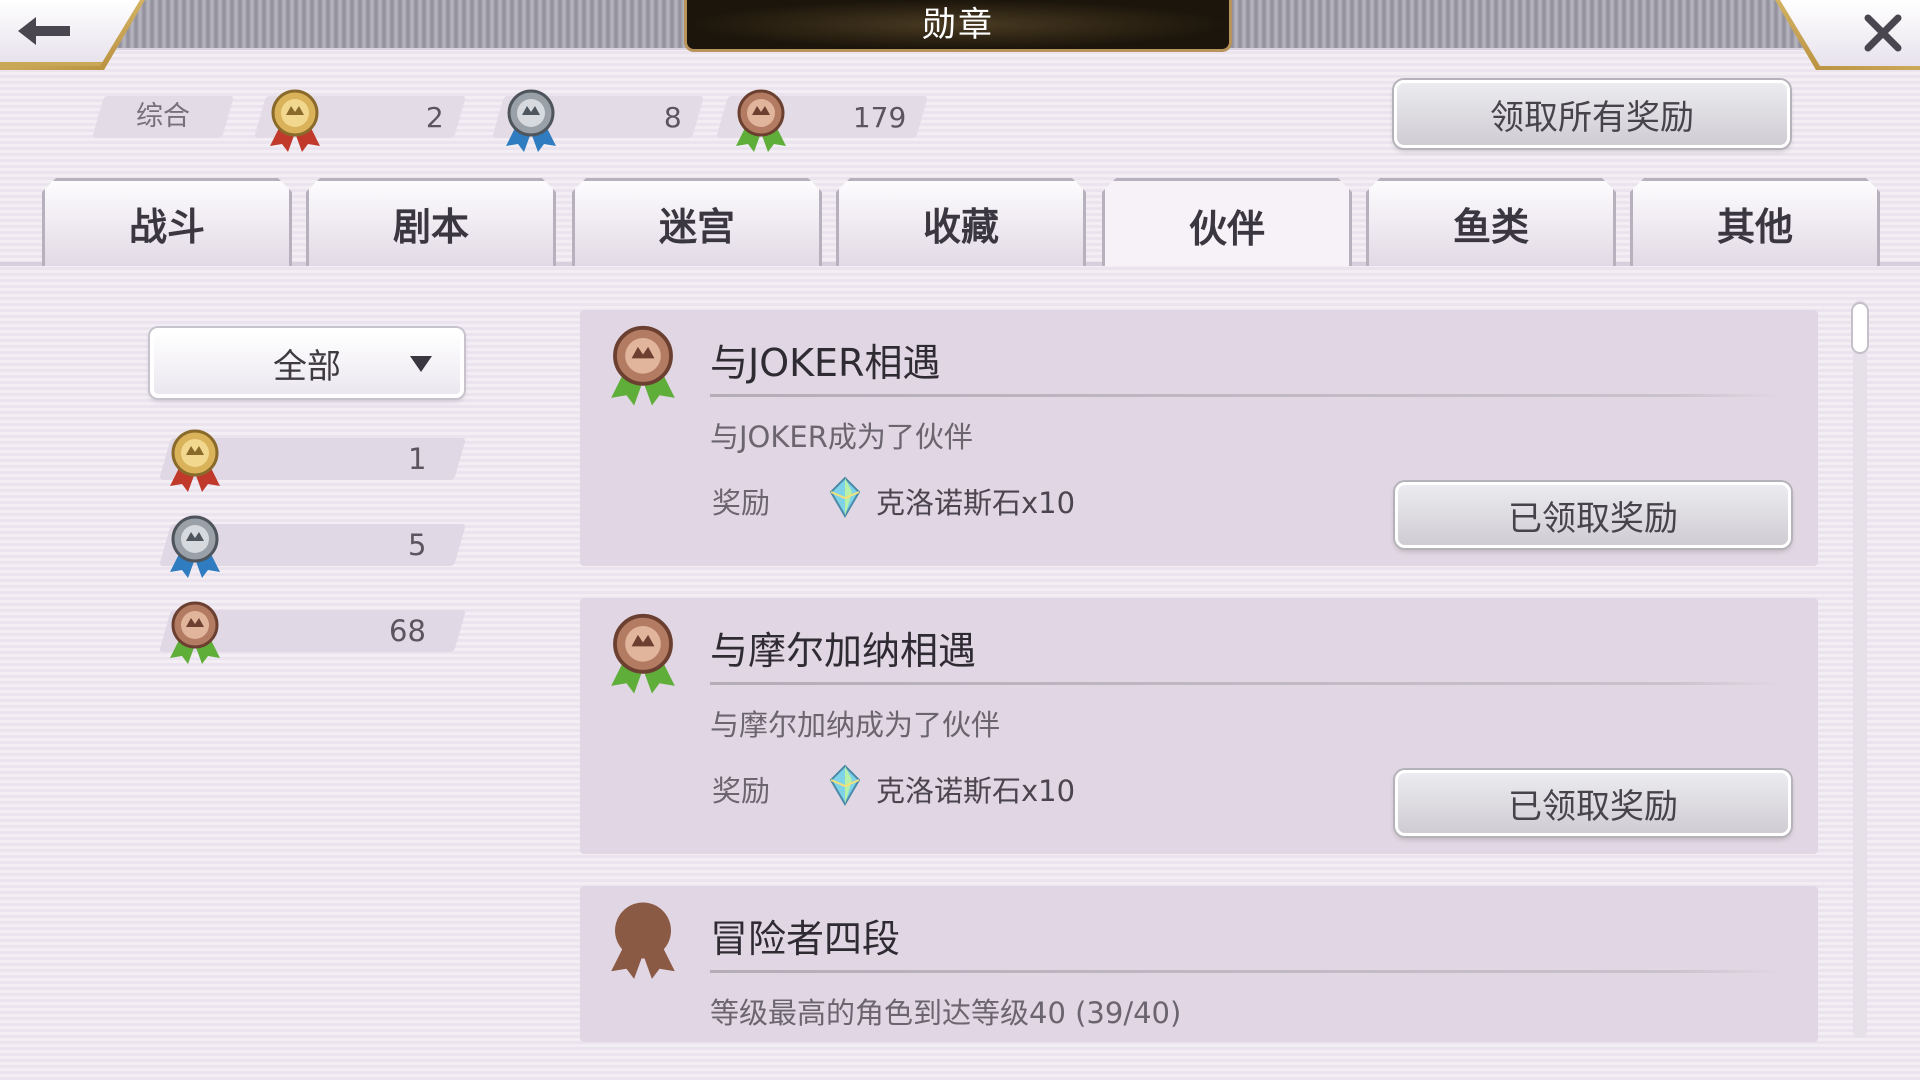 This screenshot has width=1920, height=1080. I want to click on category-tabs: 战斗 剧本 迷宫 收藏 伙伴 鱼类 其他, so click(960, 223).